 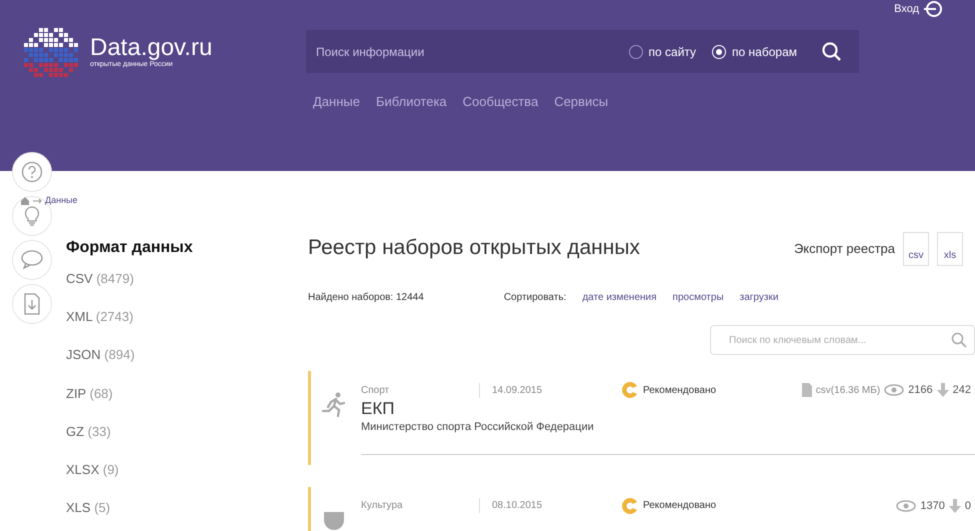 What do you see at coordinates (848, 391) in the screenshot?
I see `file-size: csv(16.36 МБ)` at bounding box center [848, 391].